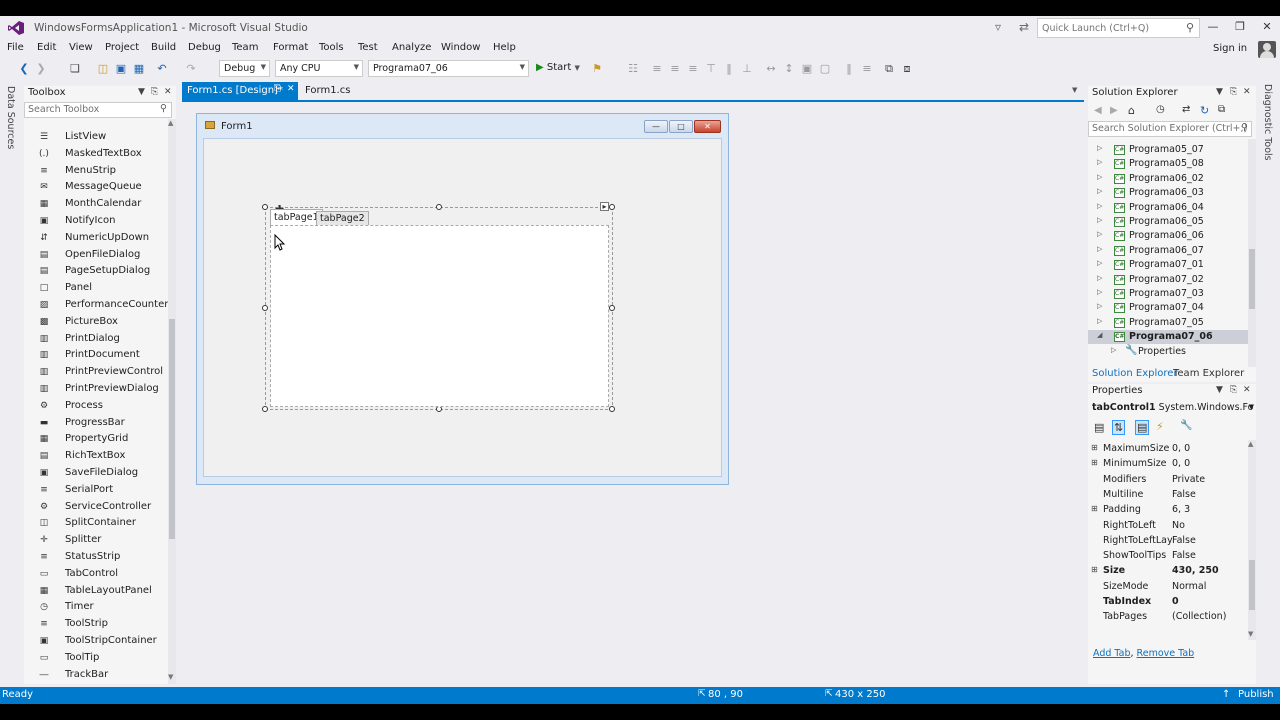 Image resolution: width=1280 pixels, height=720 pixels. What do you see at coordinates (675, 69) in the screenshot?
I see `align-centers-icon: ≡` at bounding box center [675, 69].